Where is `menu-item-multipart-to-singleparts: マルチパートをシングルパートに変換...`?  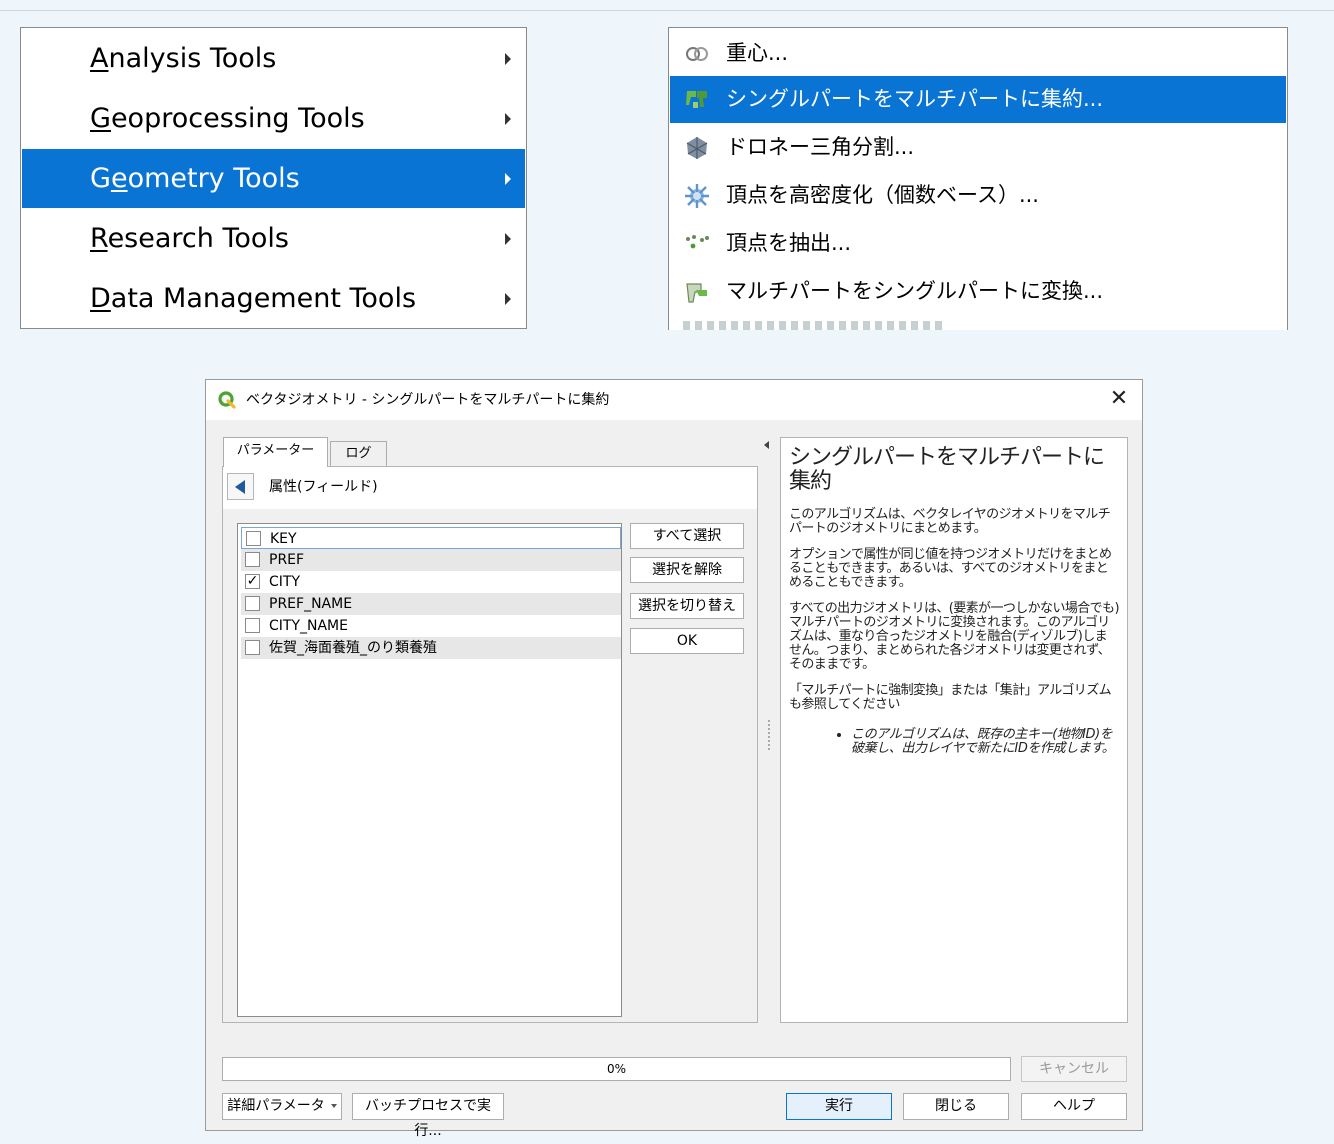 menu-item-multipart-to-singleparts: マルチパートをシングルパートに変換... is located at coordinates (978, 291).